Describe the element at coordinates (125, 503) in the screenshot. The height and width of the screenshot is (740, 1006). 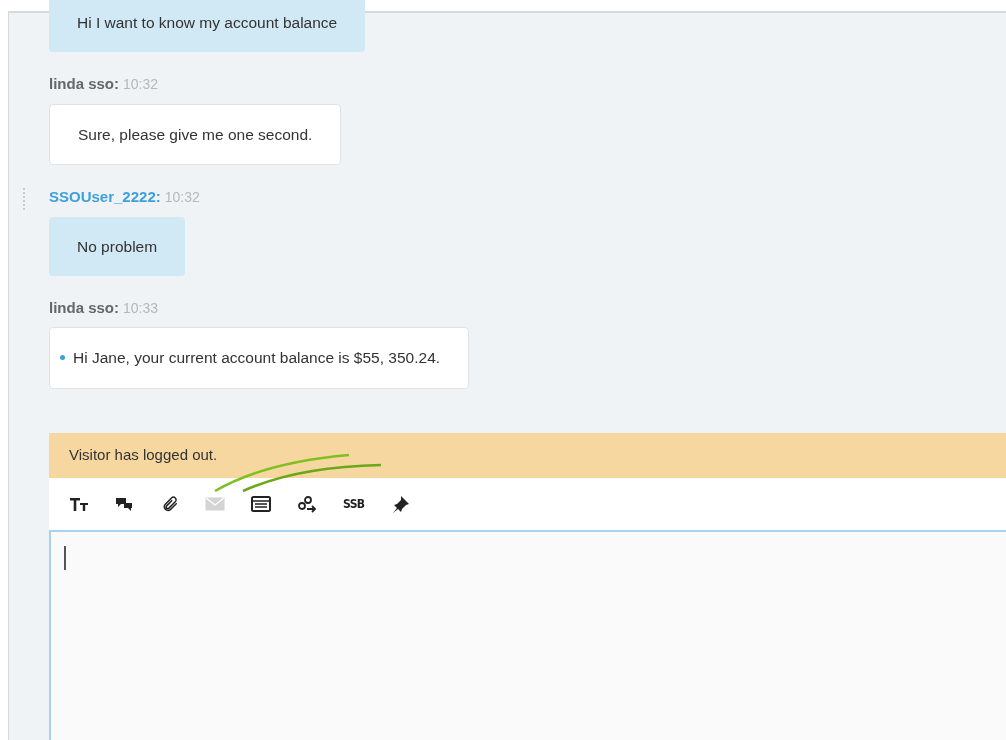
I see `chat-bubbles-icon` at that location.